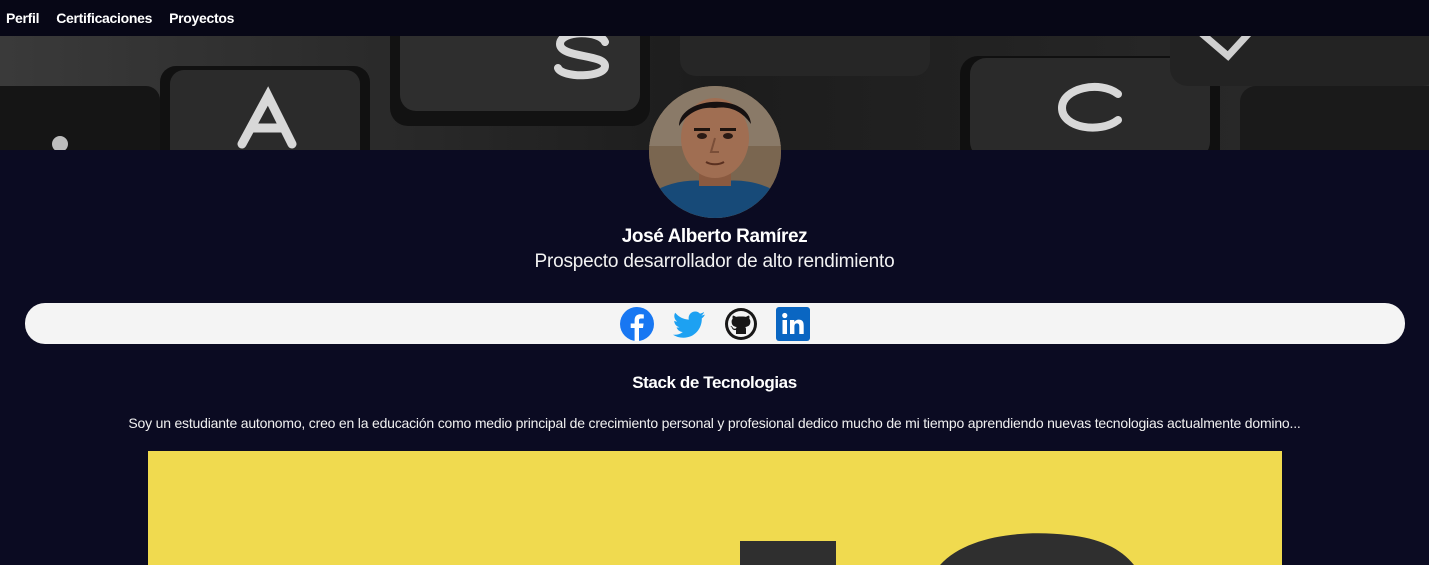 The image size is (1429, 565). Describe the element at coordinates (714, 236) in the screenshot. I see `profile-name: José Alberto Ramírez` at that location.